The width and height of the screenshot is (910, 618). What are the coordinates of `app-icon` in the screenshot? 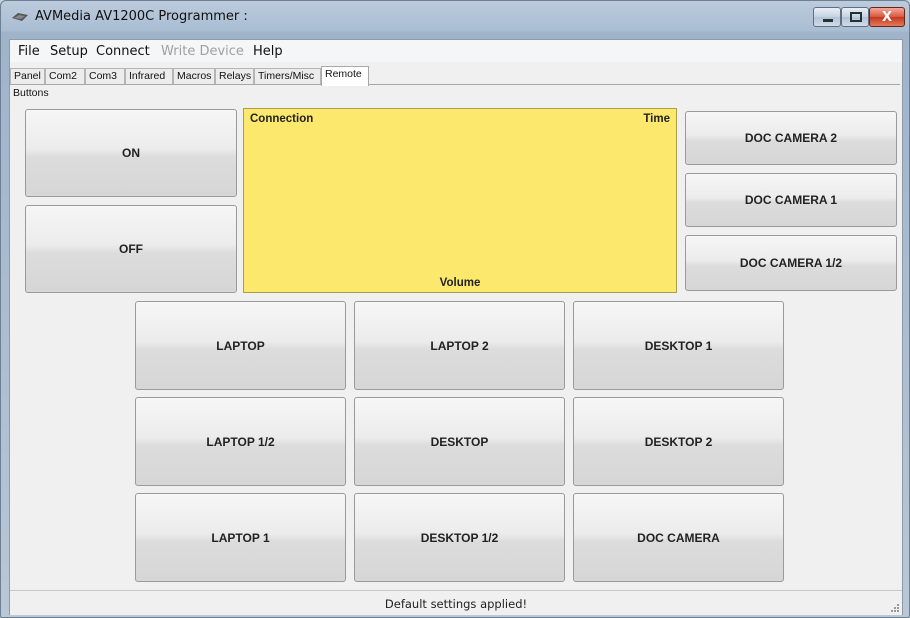 It's located at (20, 17).